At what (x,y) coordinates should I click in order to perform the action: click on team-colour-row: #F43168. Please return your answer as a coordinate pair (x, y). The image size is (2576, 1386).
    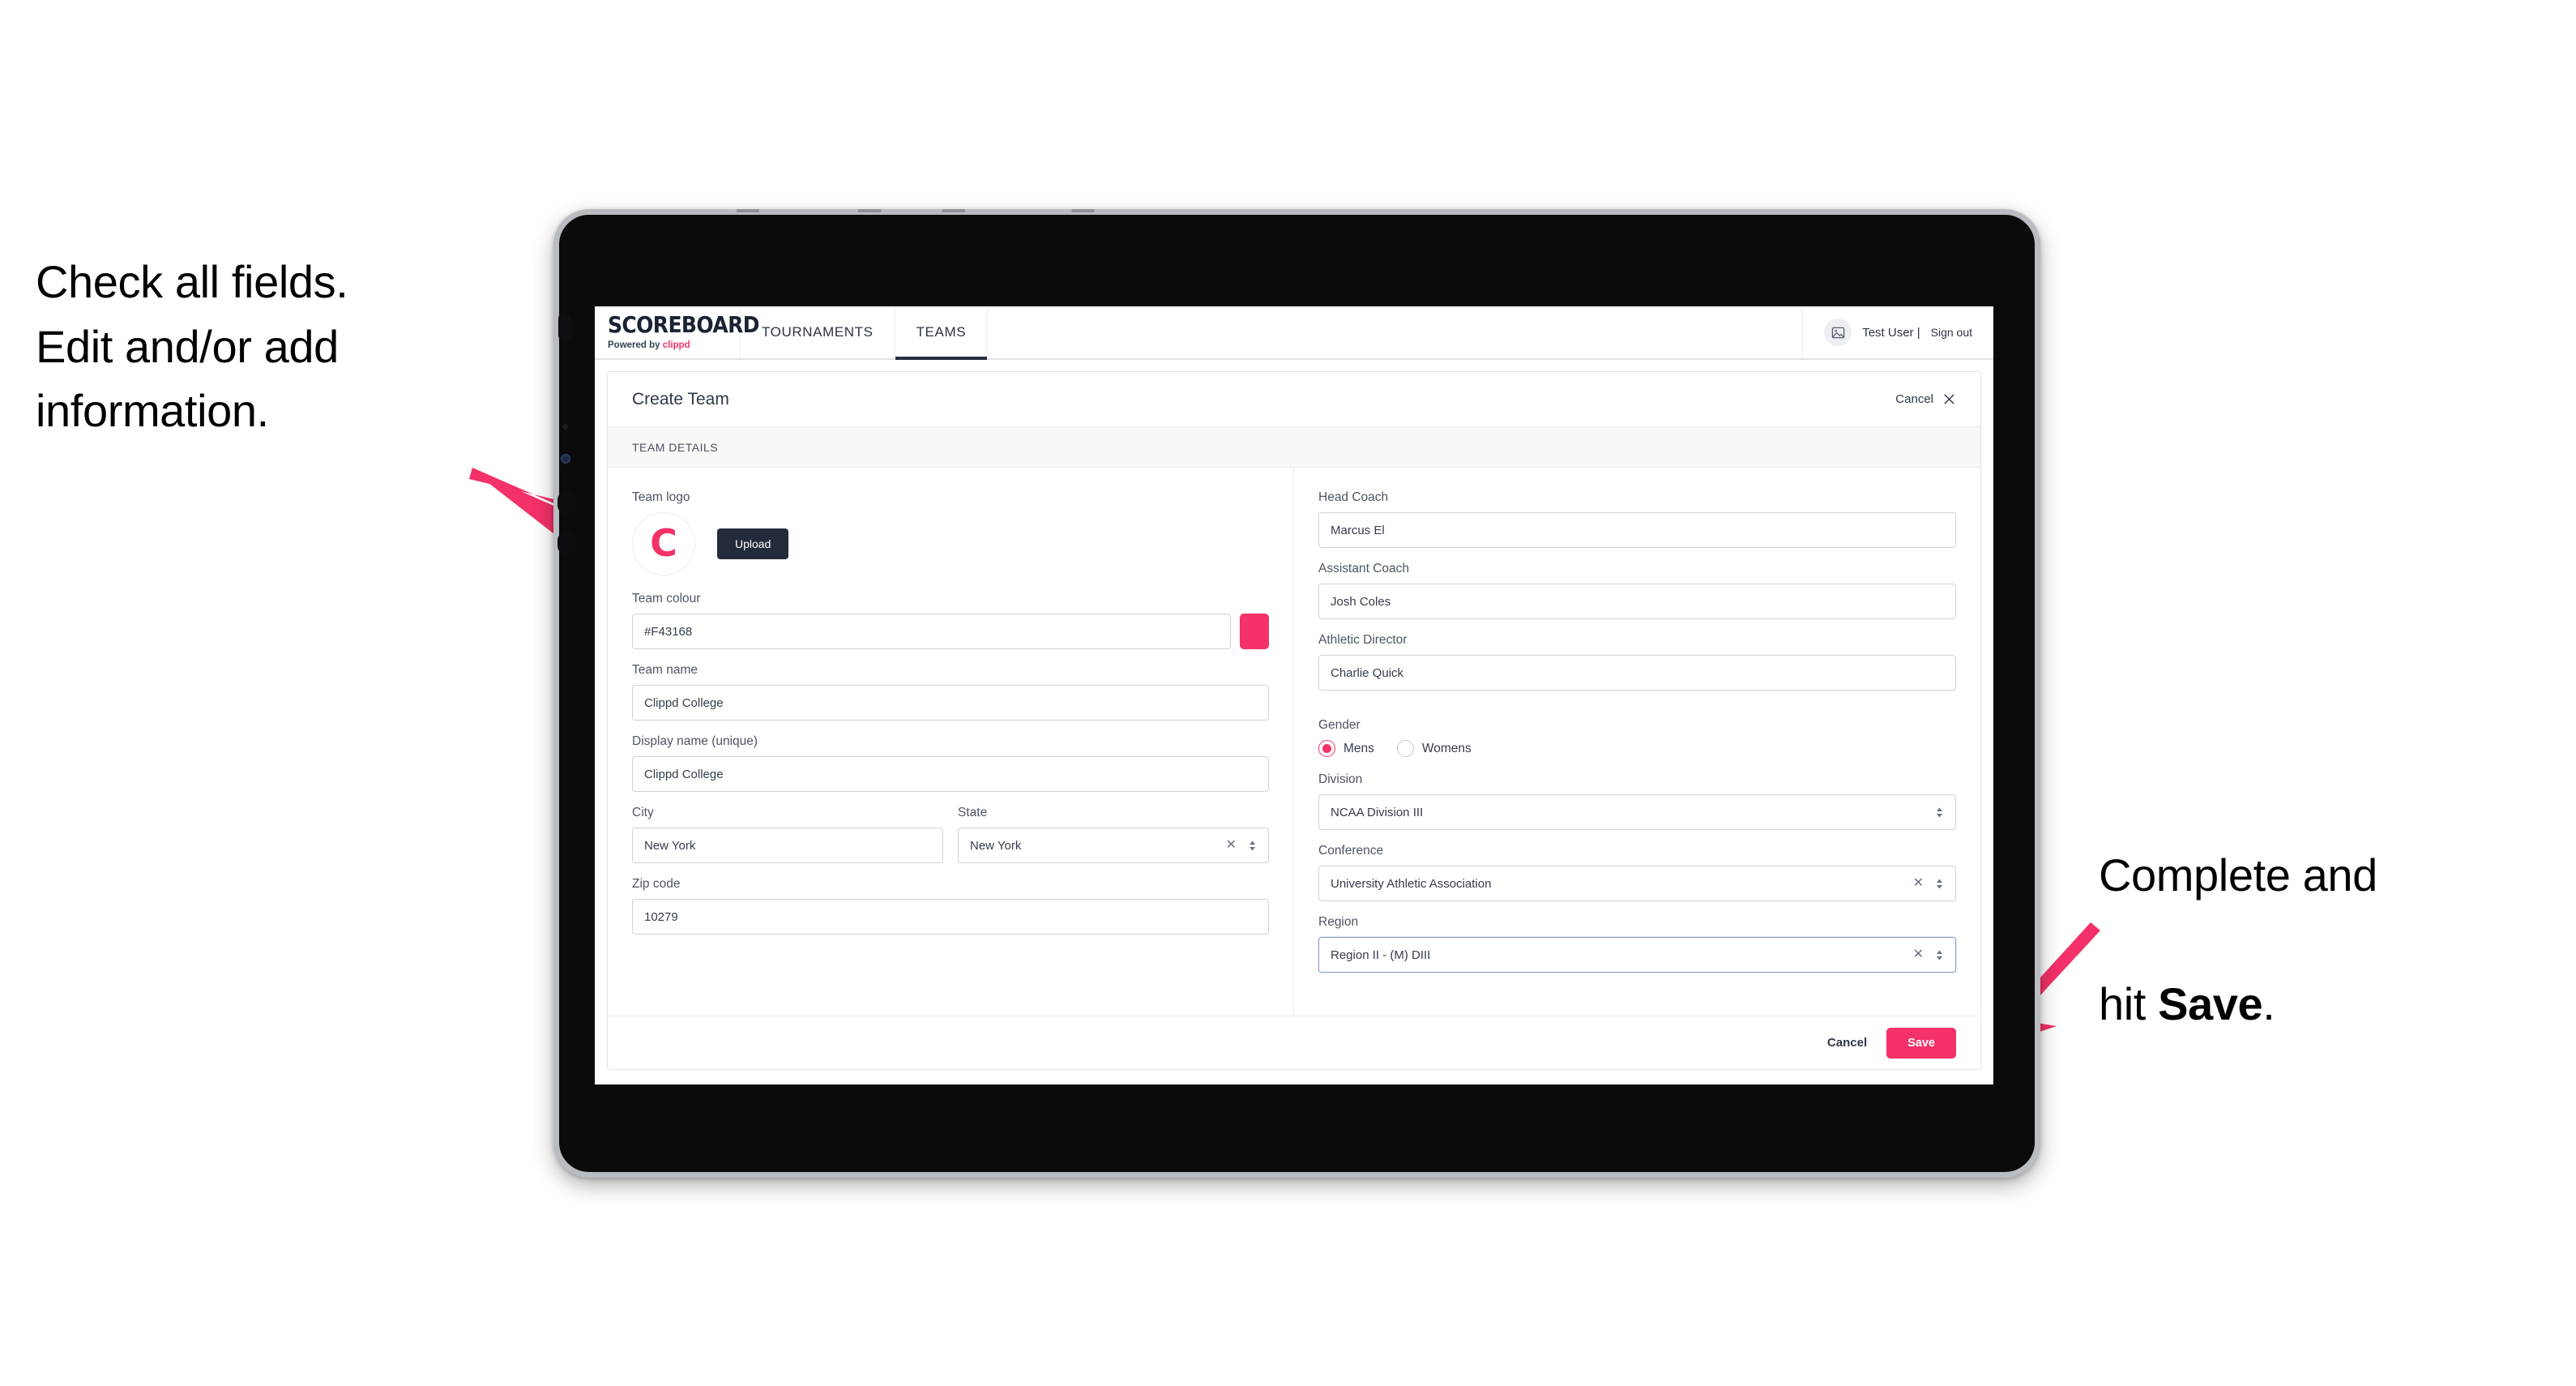
    Looking at the image, I should click on (950, 631).